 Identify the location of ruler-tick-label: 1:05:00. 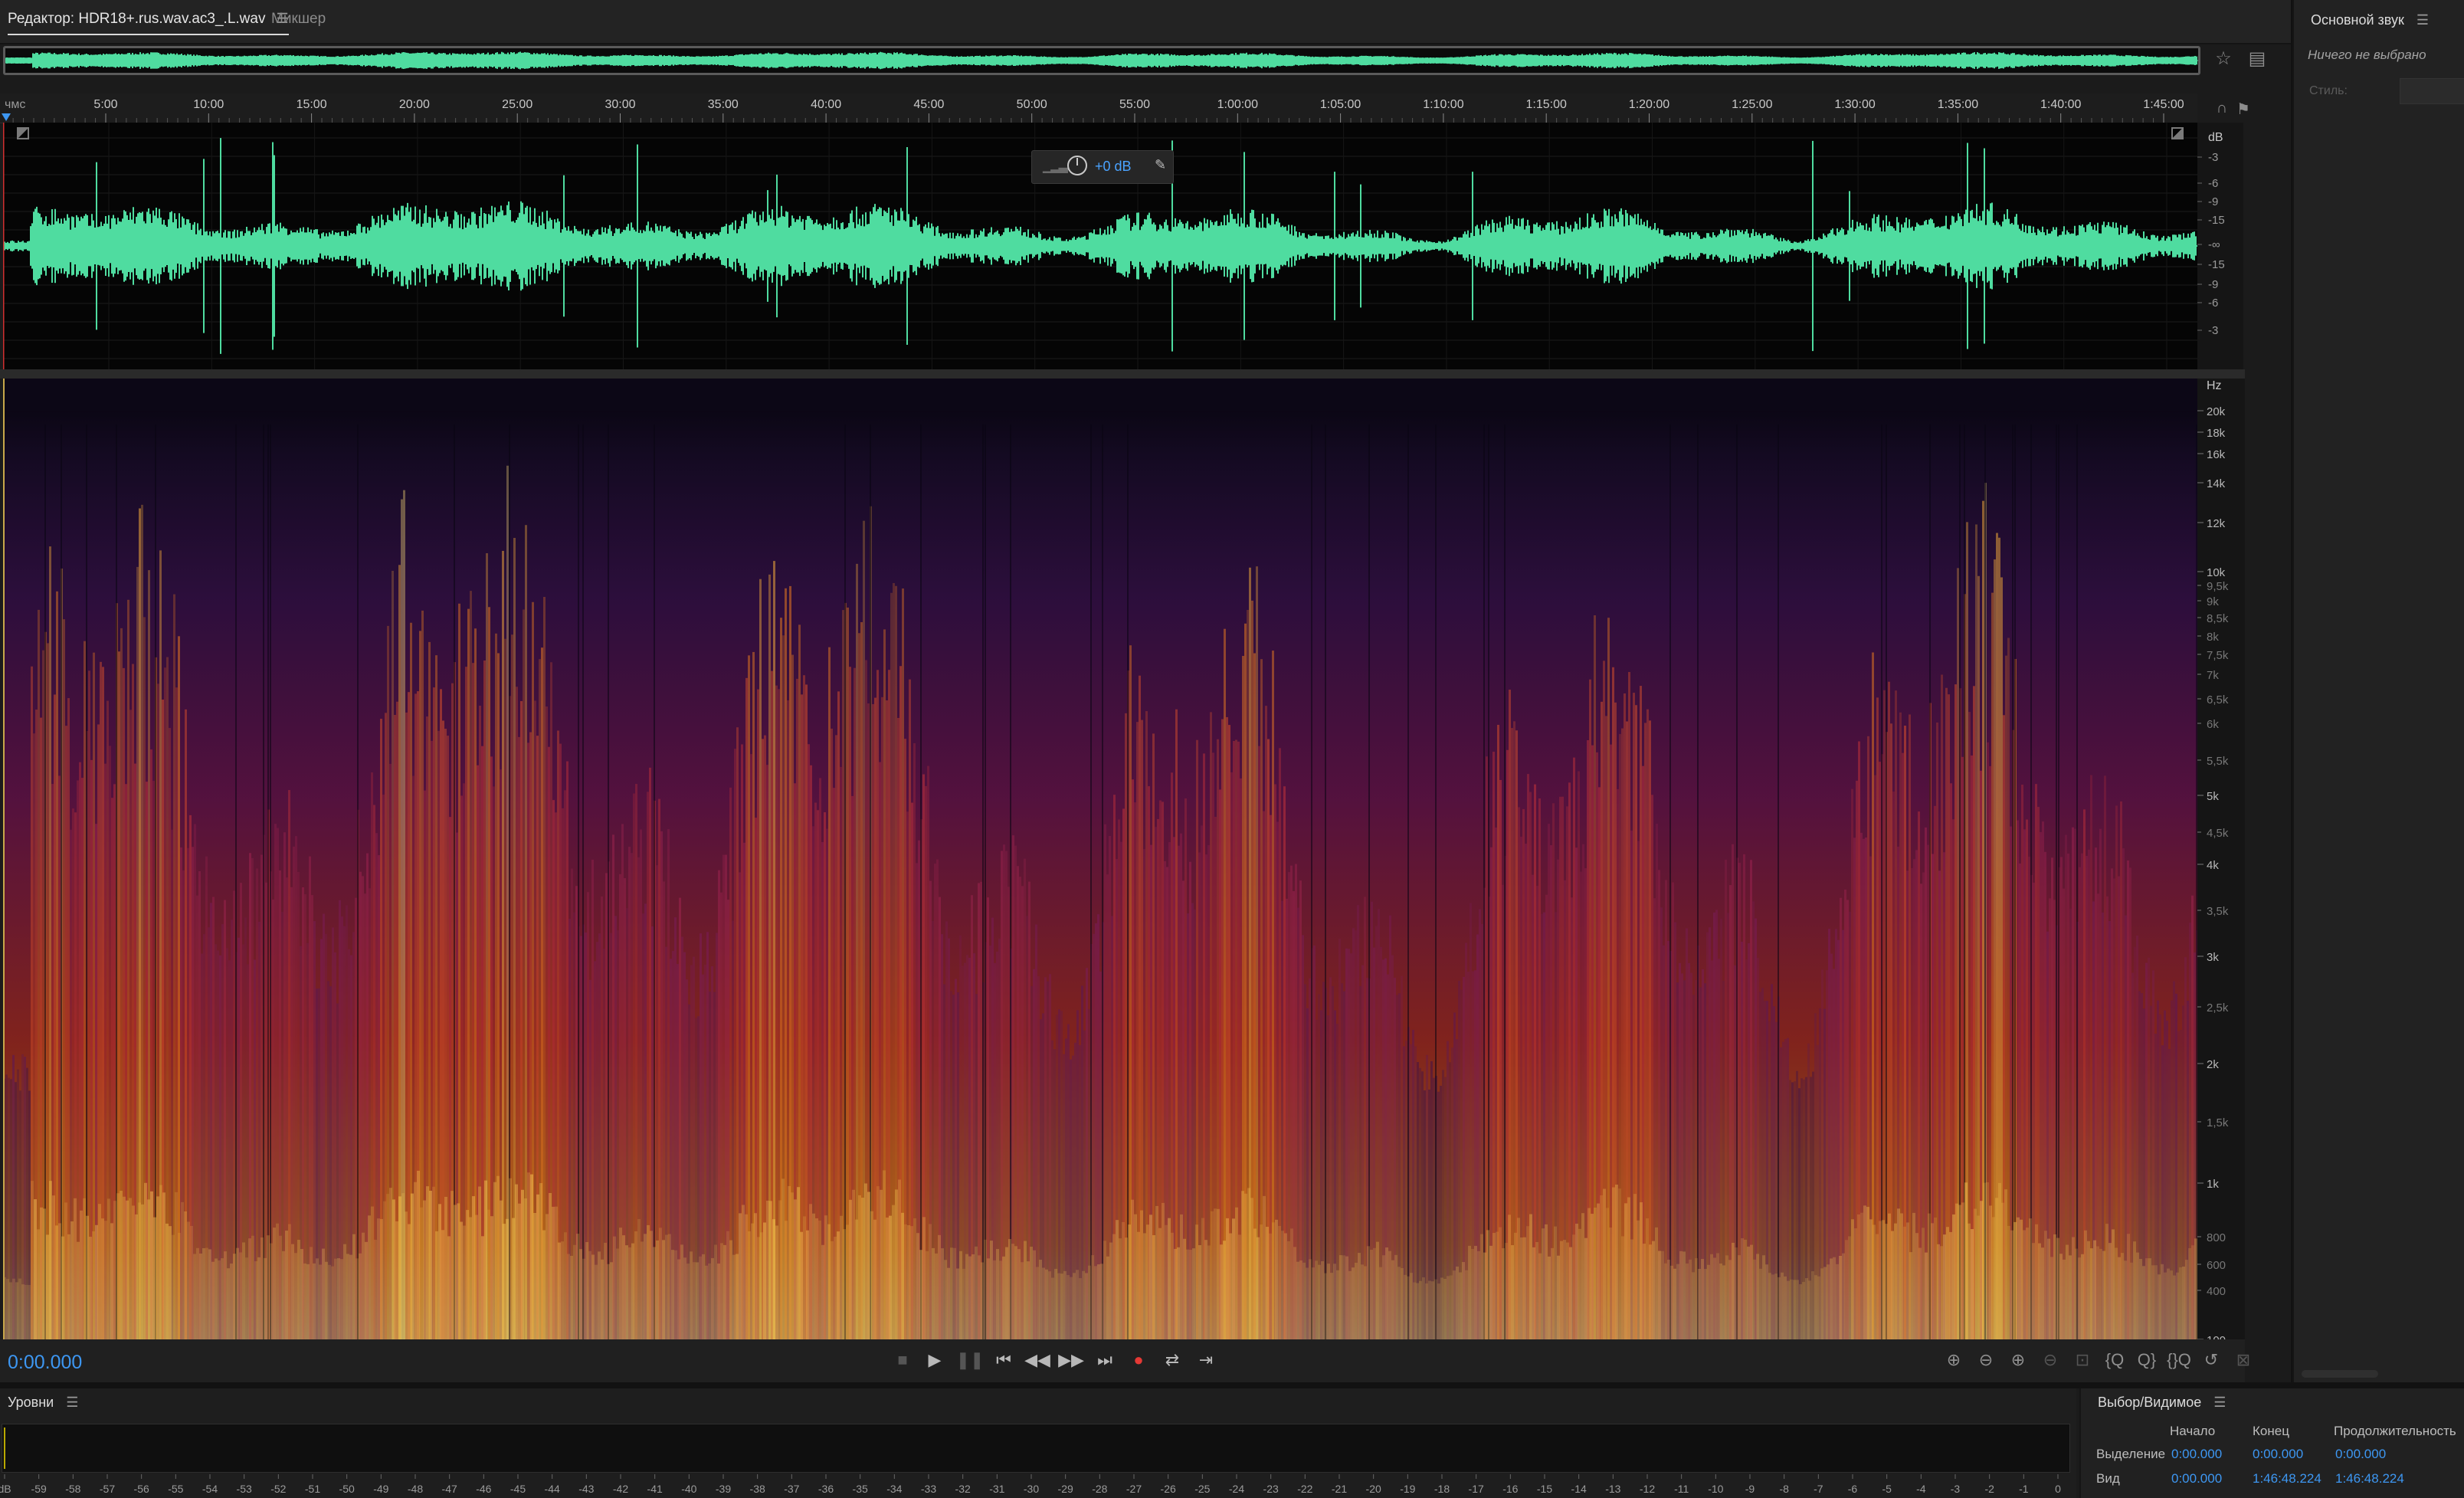
(1340, 105).